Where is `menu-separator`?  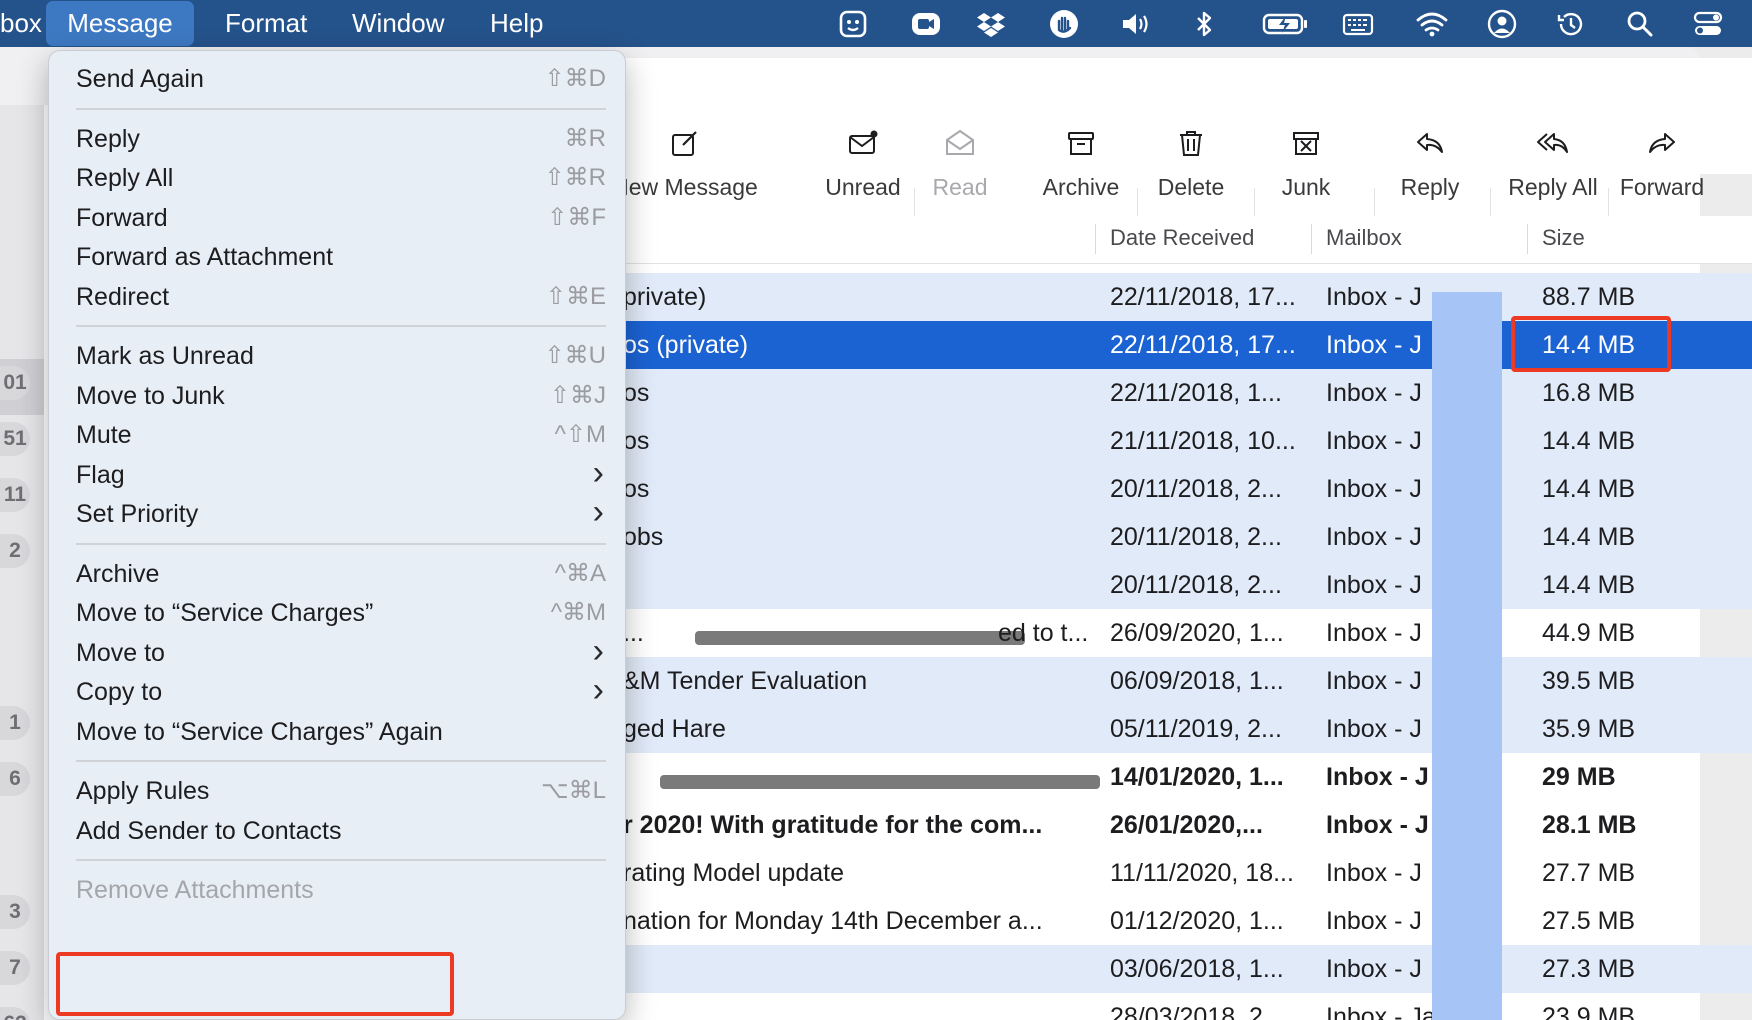 menu-separator is located at coordinates (341, 326).